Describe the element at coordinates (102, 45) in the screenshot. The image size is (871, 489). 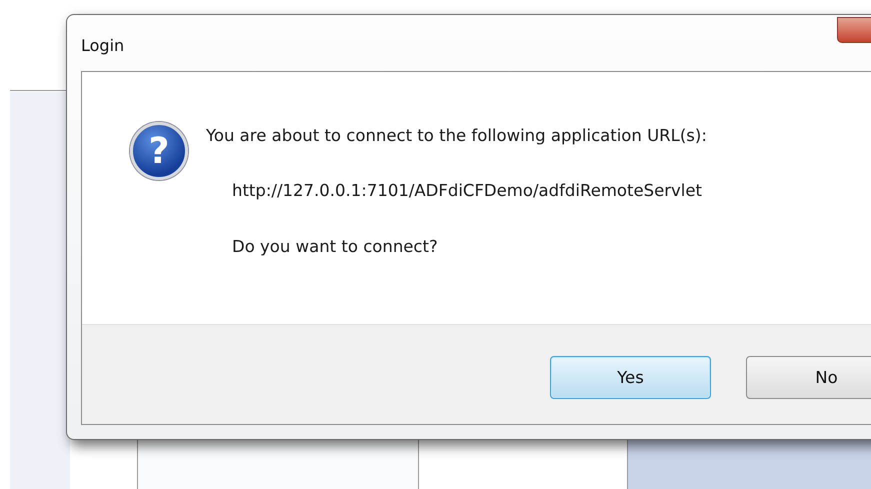
I see `window-title: Login` at that location.